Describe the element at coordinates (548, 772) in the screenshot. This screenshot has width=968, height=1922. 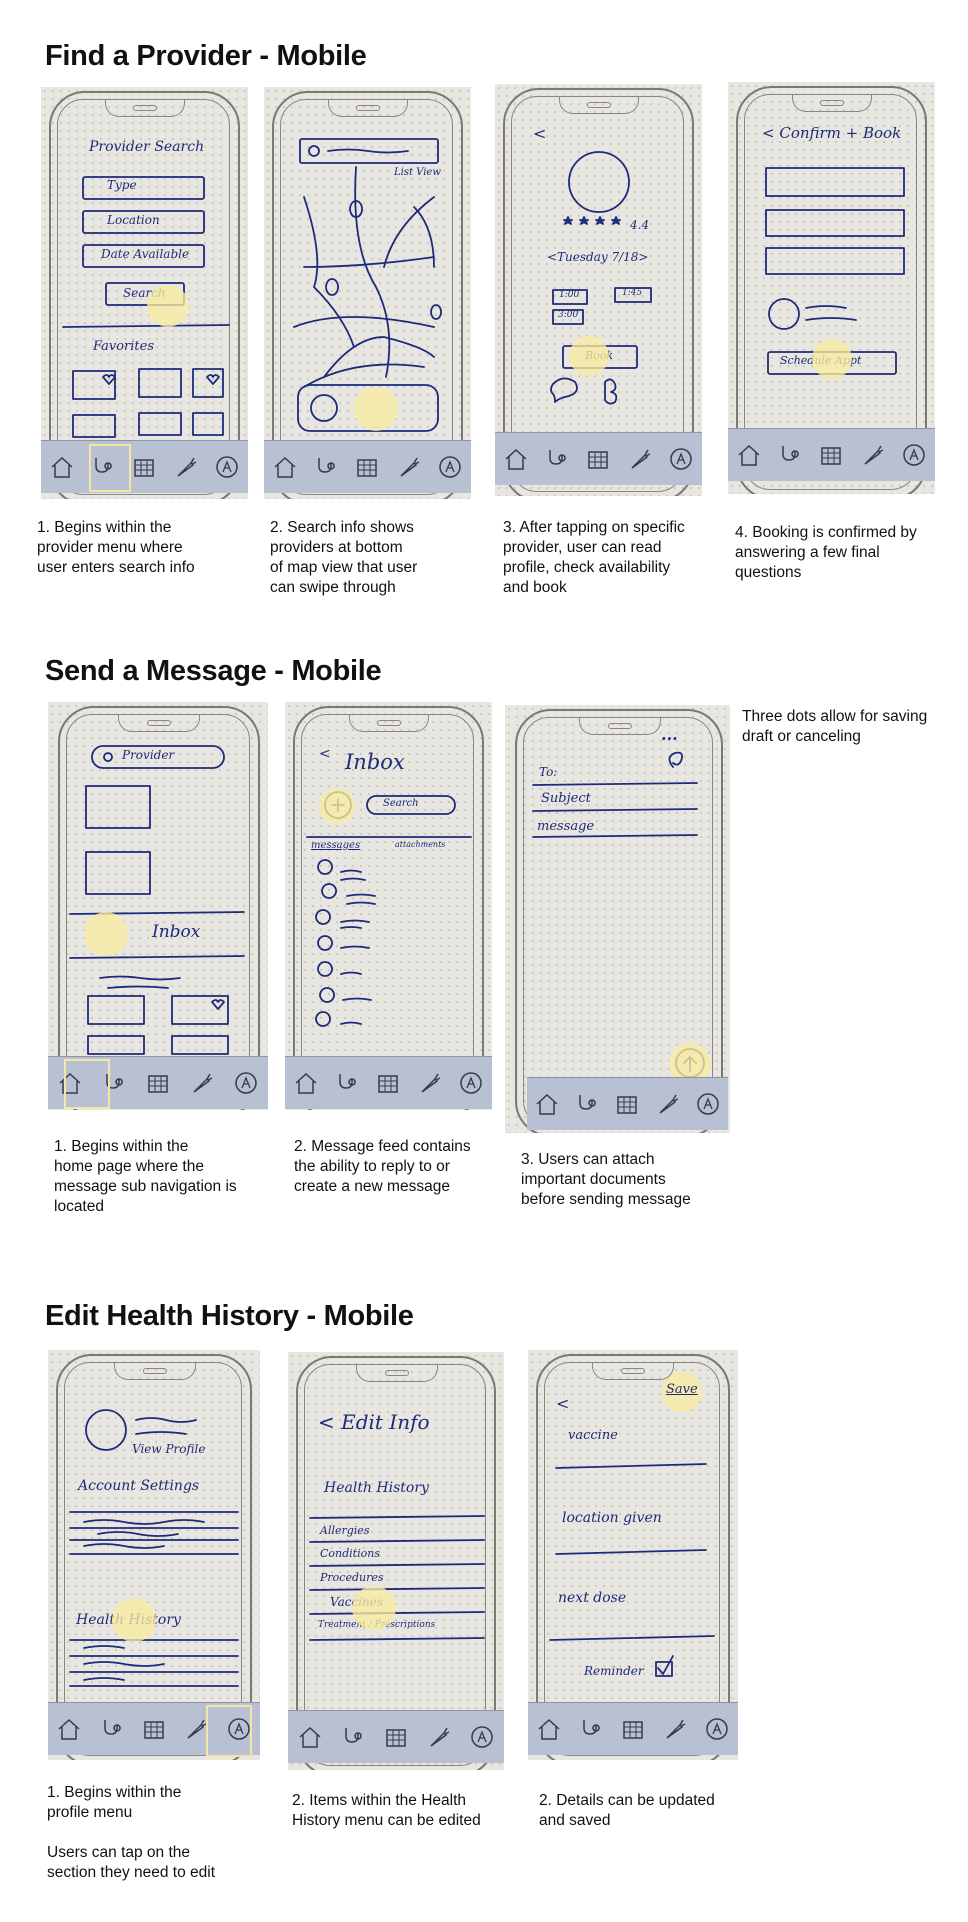
I see `to-field-label: To:` at that location.